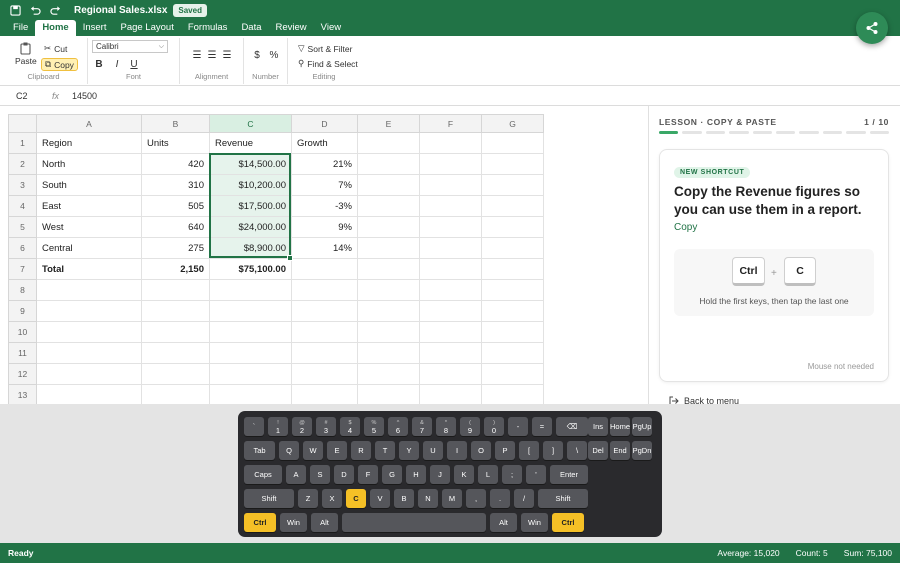 The image size is (900, 563). What do you see at coordinates (433, 450) in the screenshot?
I see `keyboard-key: U` at bounding box center [433, 450].